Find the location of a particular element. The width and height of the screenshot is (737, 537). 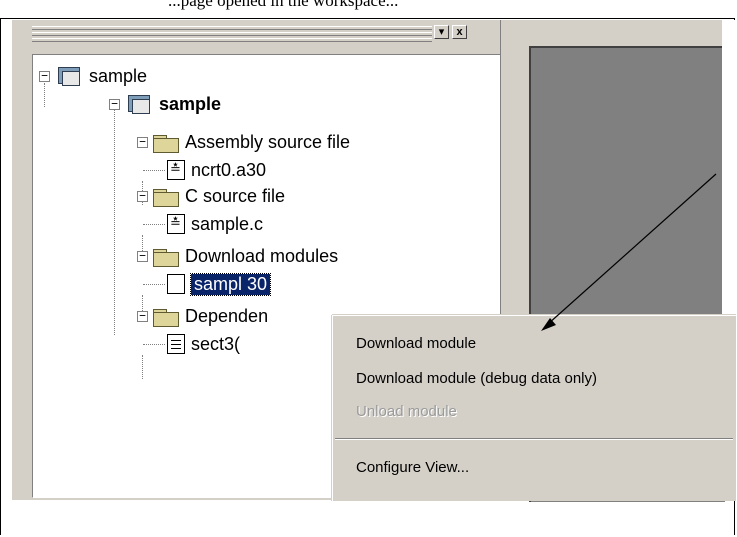

callout-arrow is located at coordinates (629, 252).